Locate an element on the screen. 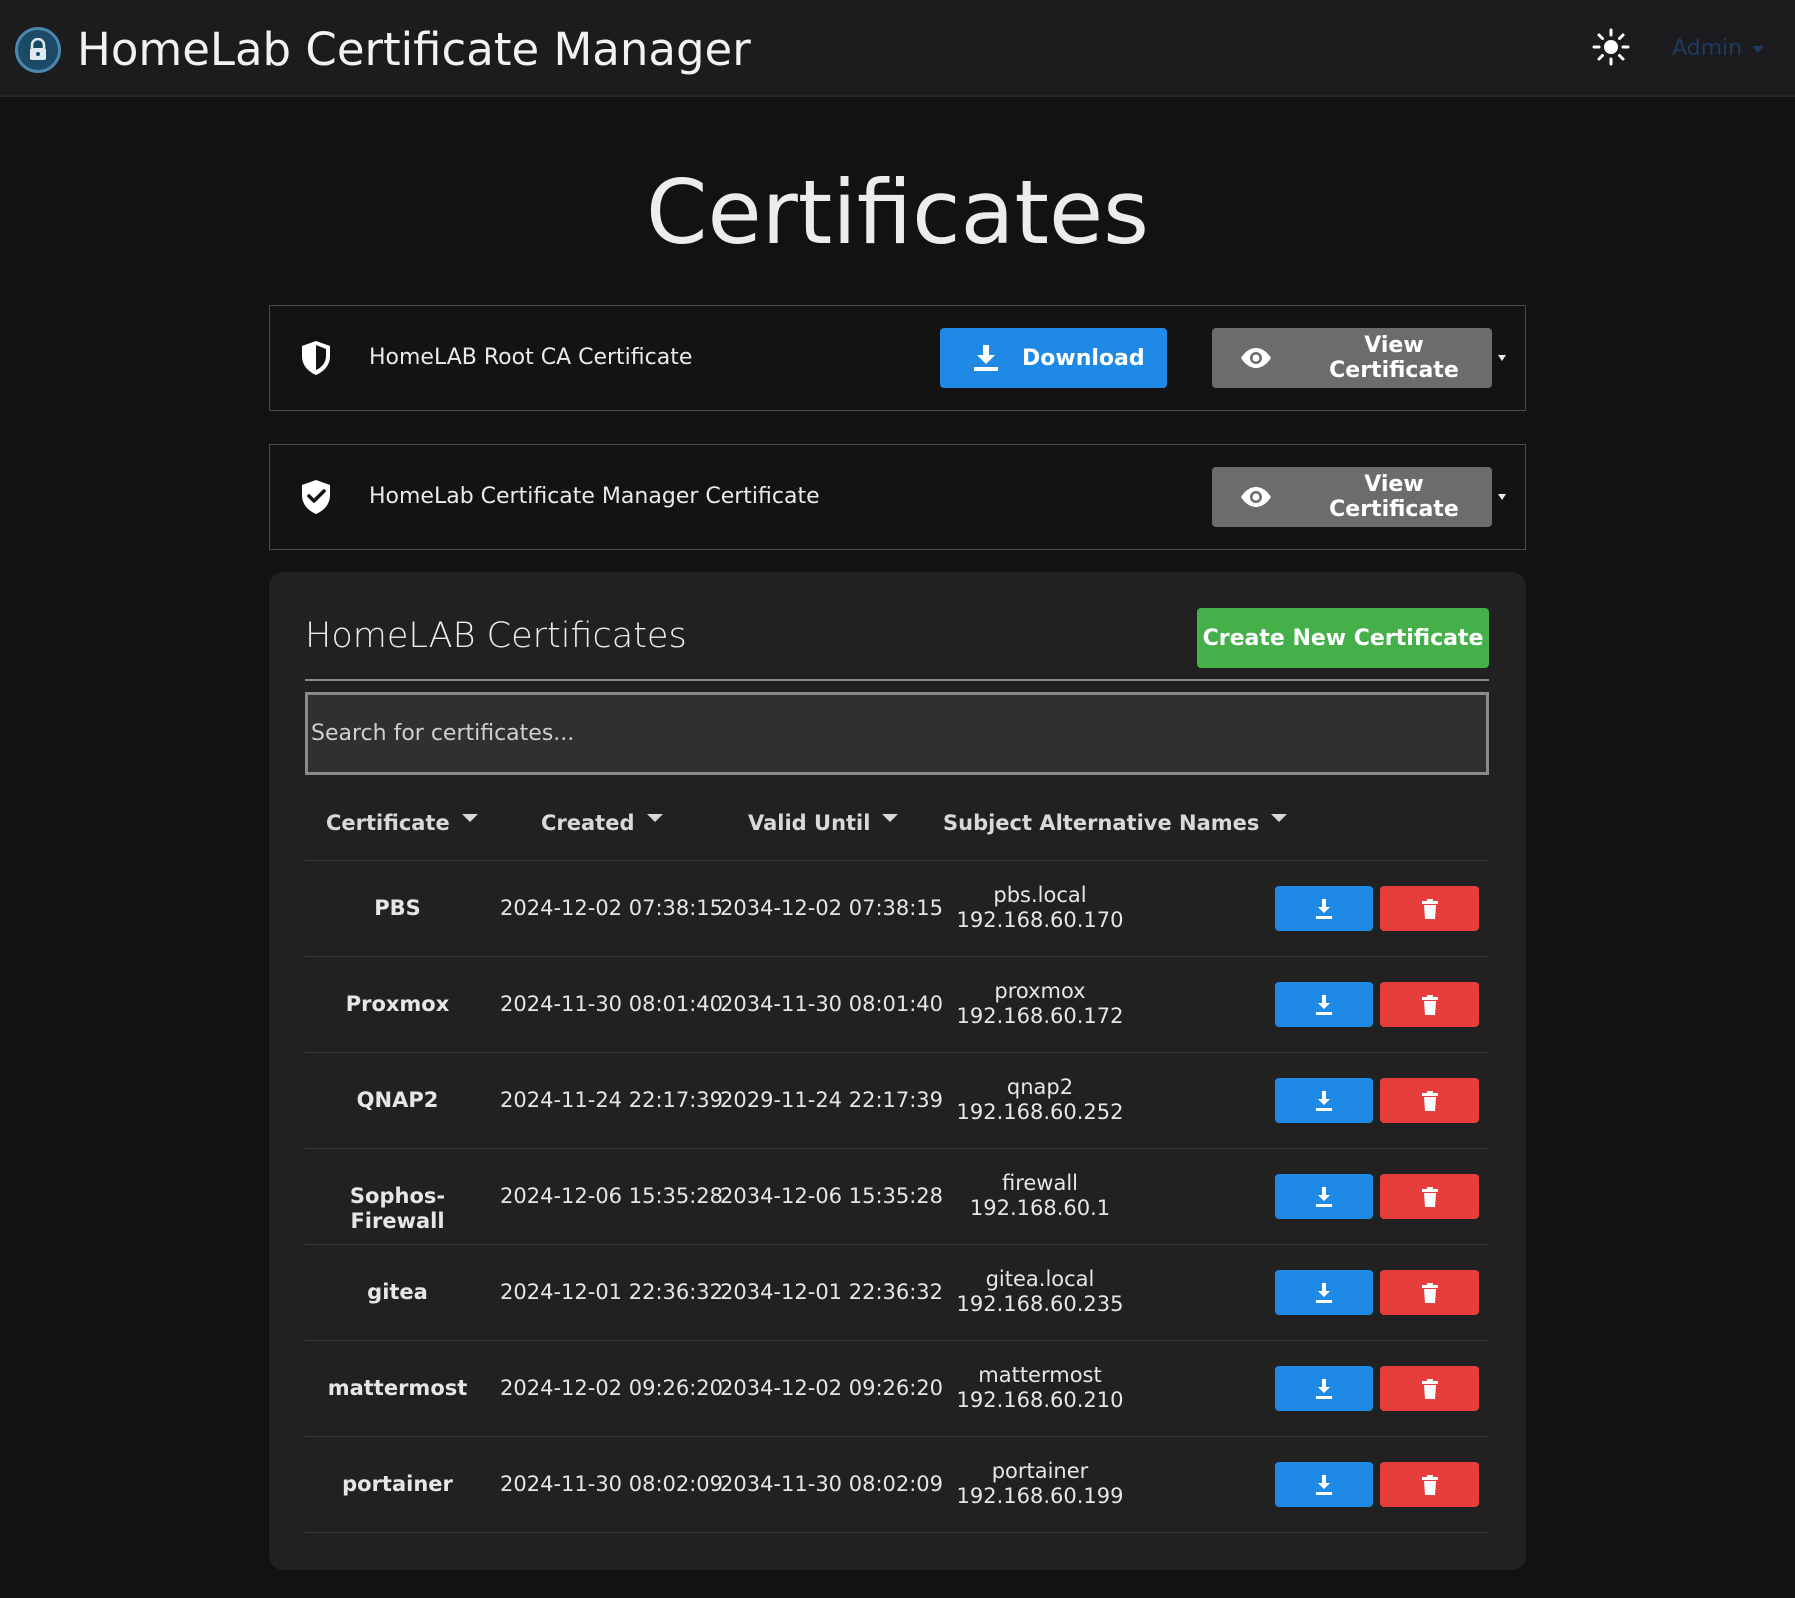  subject-alt-names: portainer 192.168.60.199 is located at coordinates (1040, 1484).